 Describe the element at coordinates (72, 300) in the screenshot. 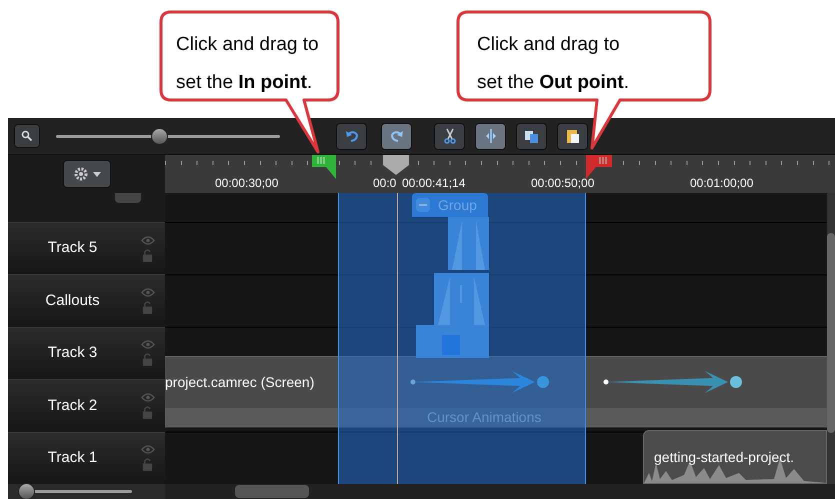

I see `track-name: Callouts` at that location.